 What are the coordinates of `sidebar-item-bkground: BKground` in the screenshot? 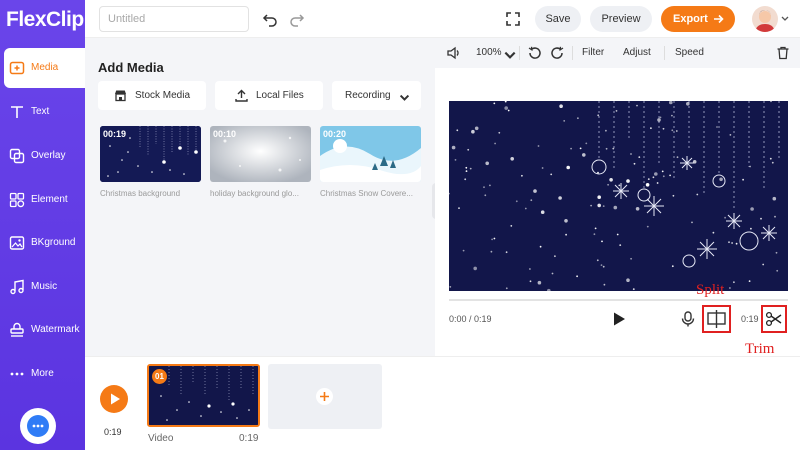 It's located at (42, 243).